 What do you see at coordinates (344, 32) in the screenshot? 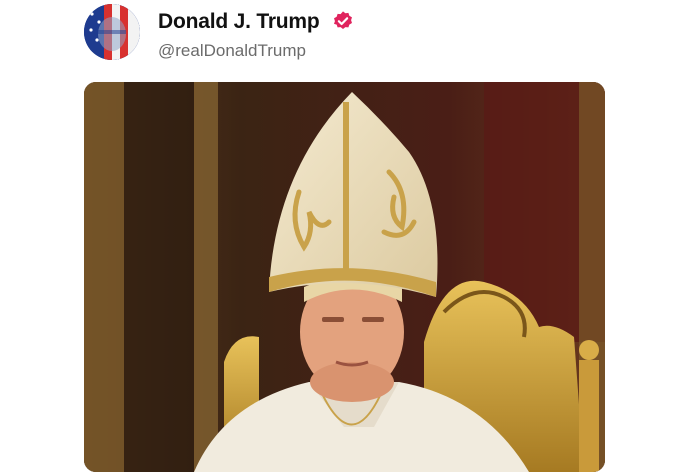
I see `post-header: Donald J. Trump @realDonaldTrump` at bounding box center [344, 32].